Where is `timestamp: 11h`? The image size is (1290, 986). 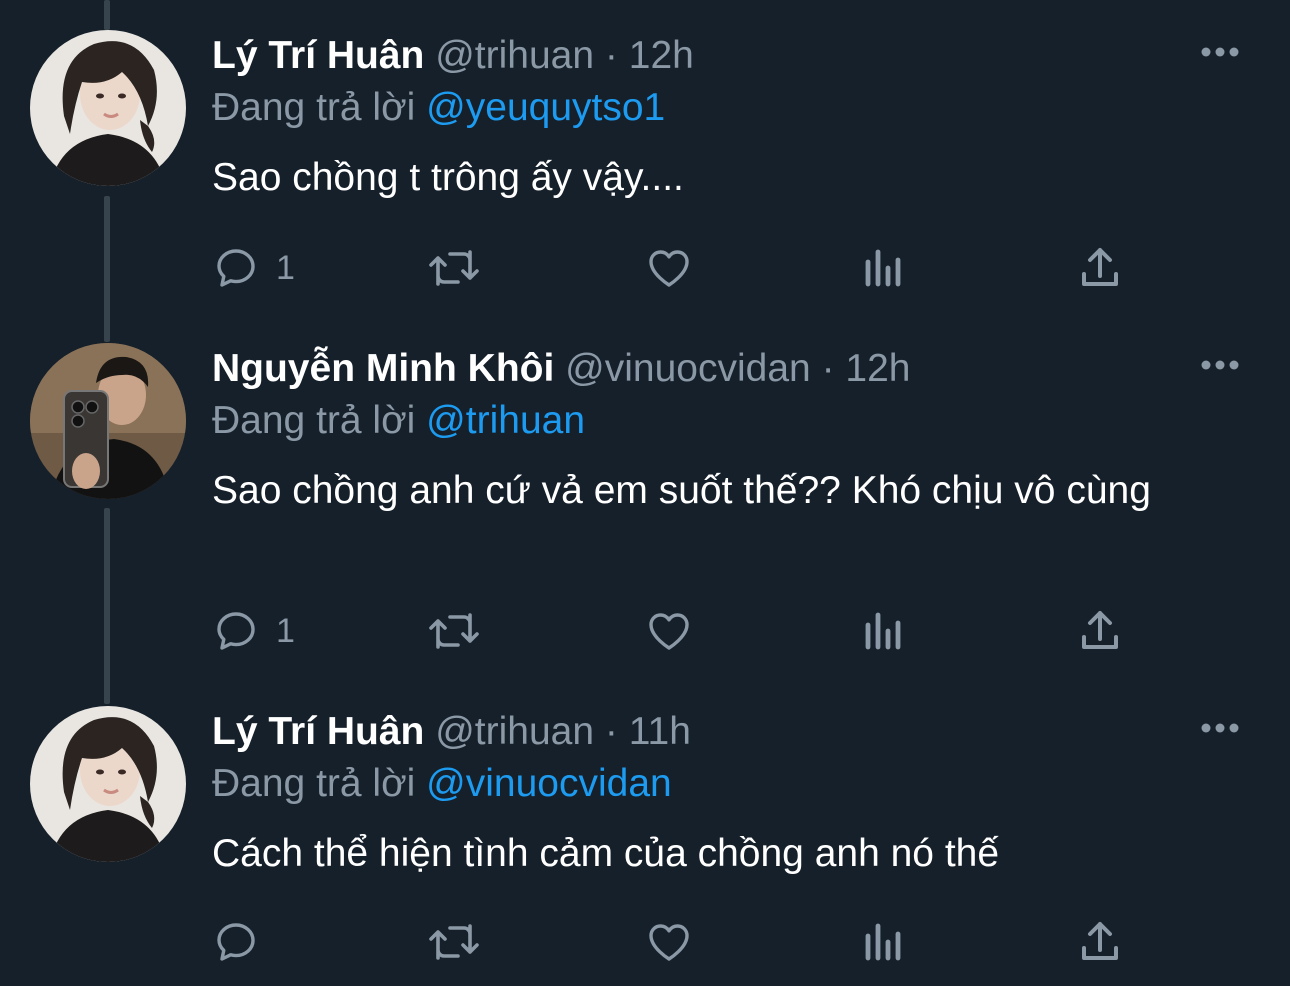
timestamp: 11h is located at coordinates (660, 731).